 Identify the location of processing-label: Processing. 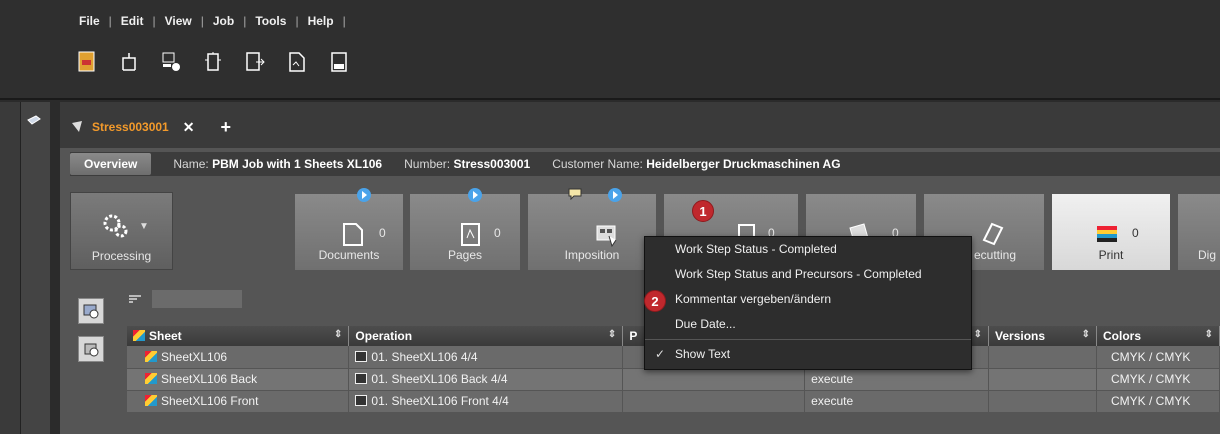
(121, 256).